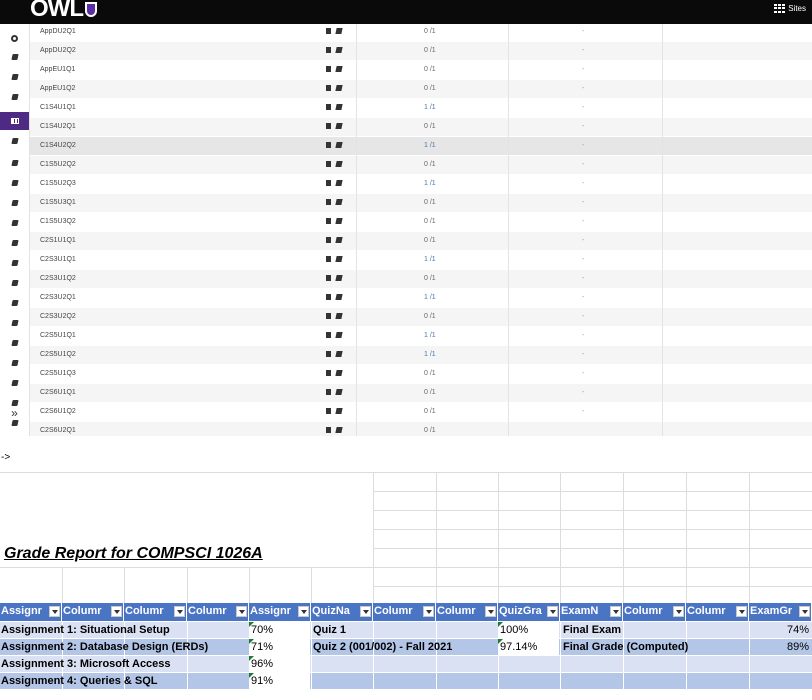 The height and width of the screenshot is (700, 812). I want to click on table-row: C1S5U2Q2 0 /1 -, so click(421, 165).